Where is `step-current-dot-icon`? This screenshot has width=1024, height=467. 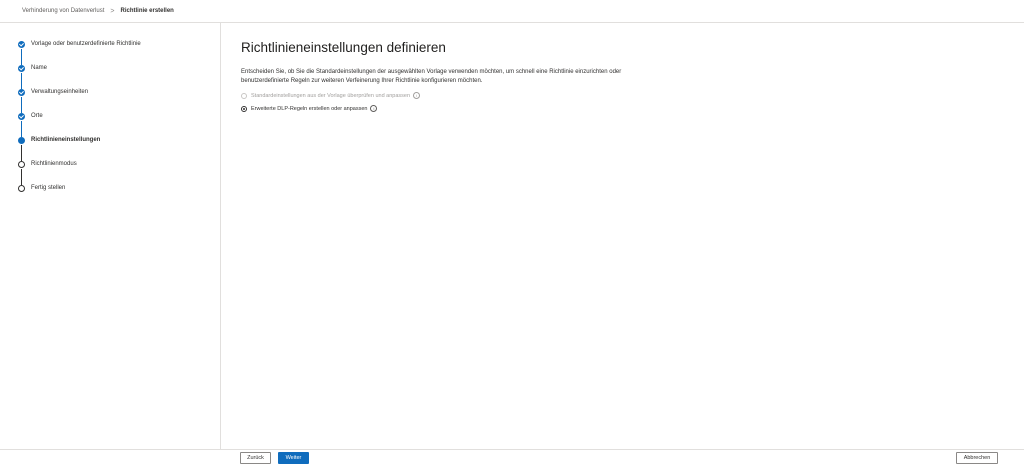
step-current-dot-icon is located at coordinates (21, 140).